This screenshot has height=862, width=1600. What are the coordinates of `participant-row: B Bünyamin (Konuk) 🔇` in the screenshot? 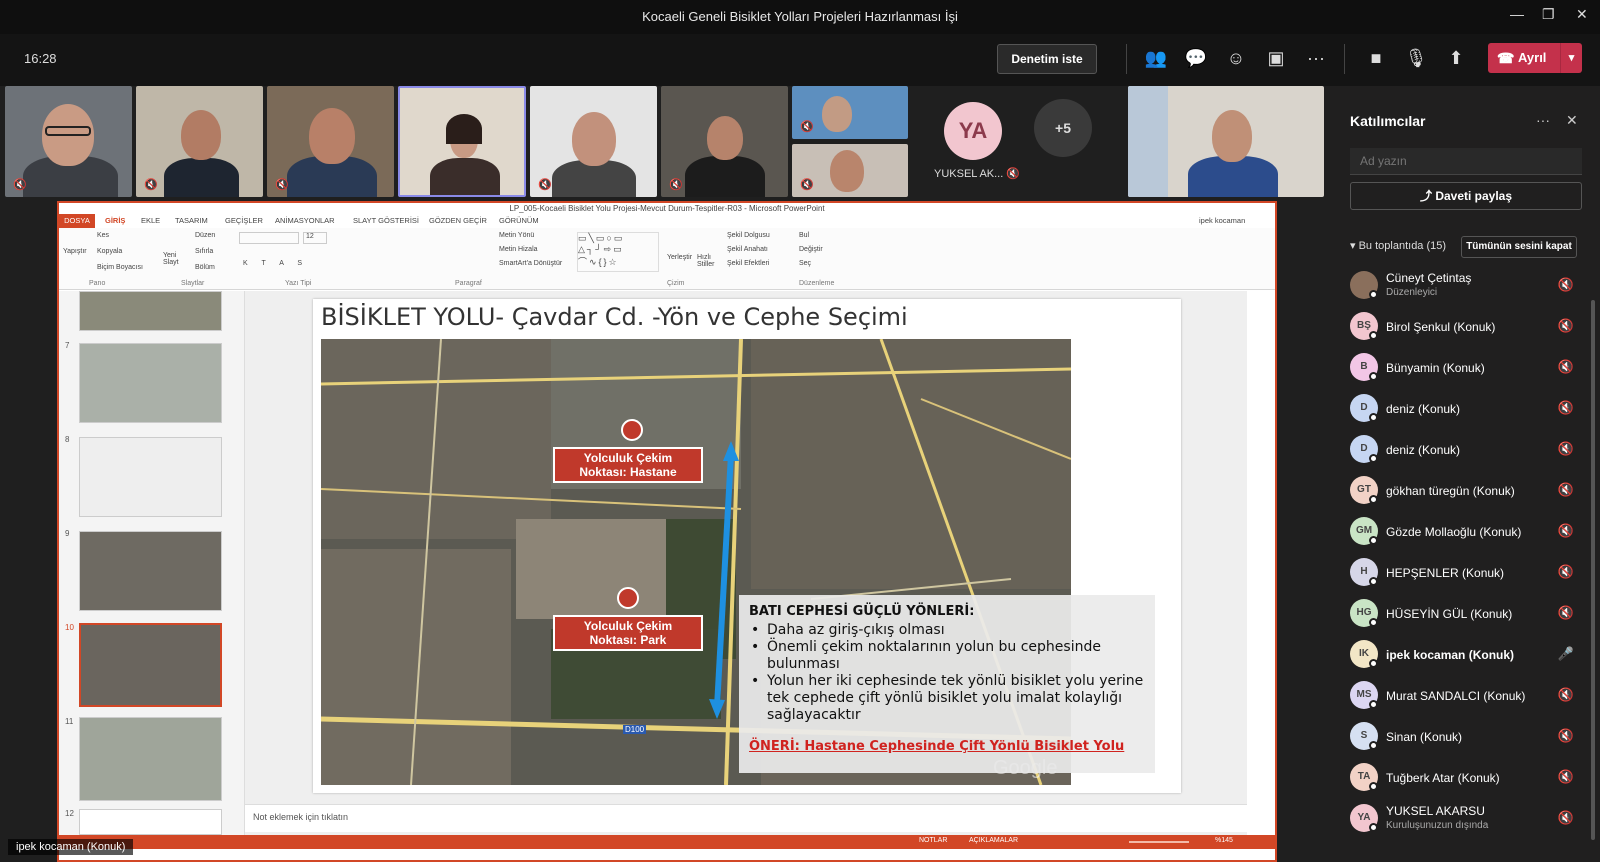 It's located at (1466, 368).